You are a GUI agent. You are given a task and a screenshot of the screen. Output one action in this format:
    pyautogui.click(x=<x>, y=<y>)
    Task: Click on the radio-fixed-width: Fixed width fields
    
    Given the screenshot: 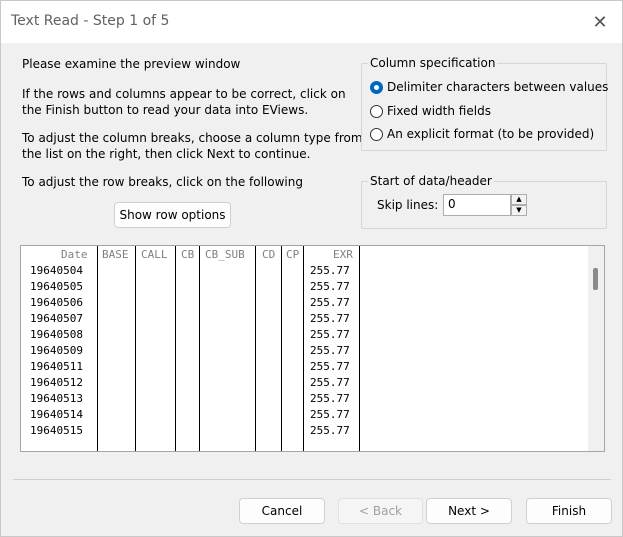 What is the action you would take?
    pyautogui.click(x=430, y=111)
    